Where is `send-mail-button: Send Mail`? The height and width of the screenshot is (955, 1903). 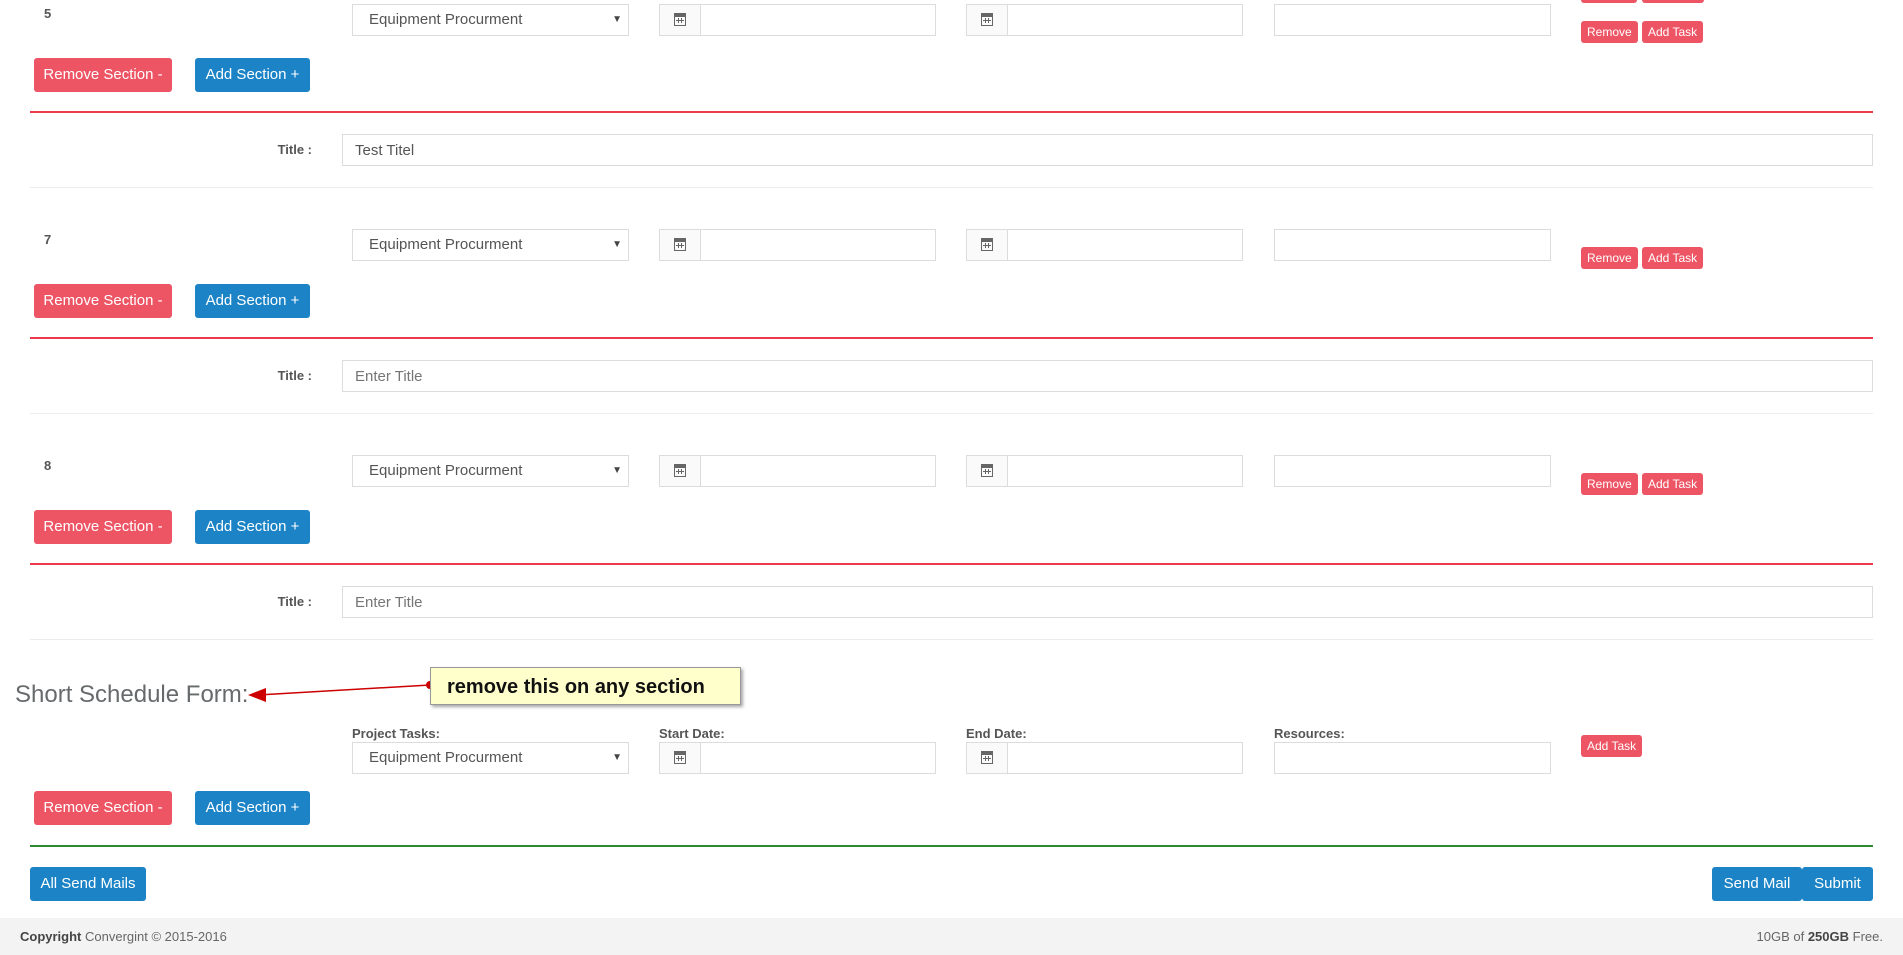
send-mail-button: Send Mail is located at coordinates (1757, 884).